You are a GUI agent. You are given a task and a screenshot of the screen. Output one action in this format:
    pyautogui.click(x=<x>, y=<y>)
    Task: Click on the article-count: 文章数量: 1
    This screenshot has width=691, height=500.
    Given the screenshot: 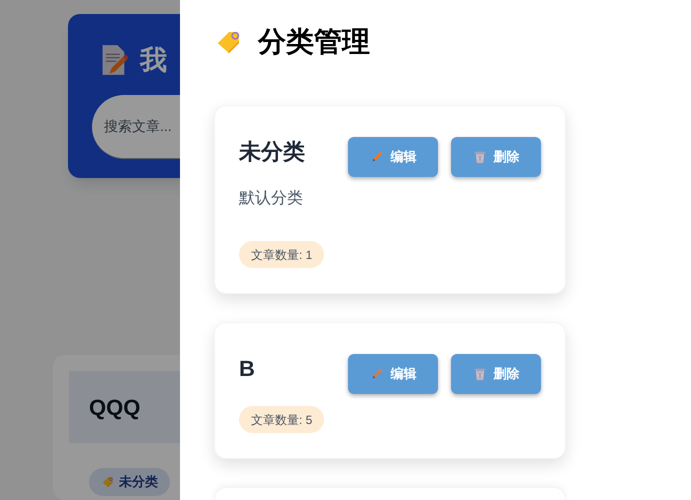 What is the action you would take?
    pyautogui.click(x=281, y=254)
    